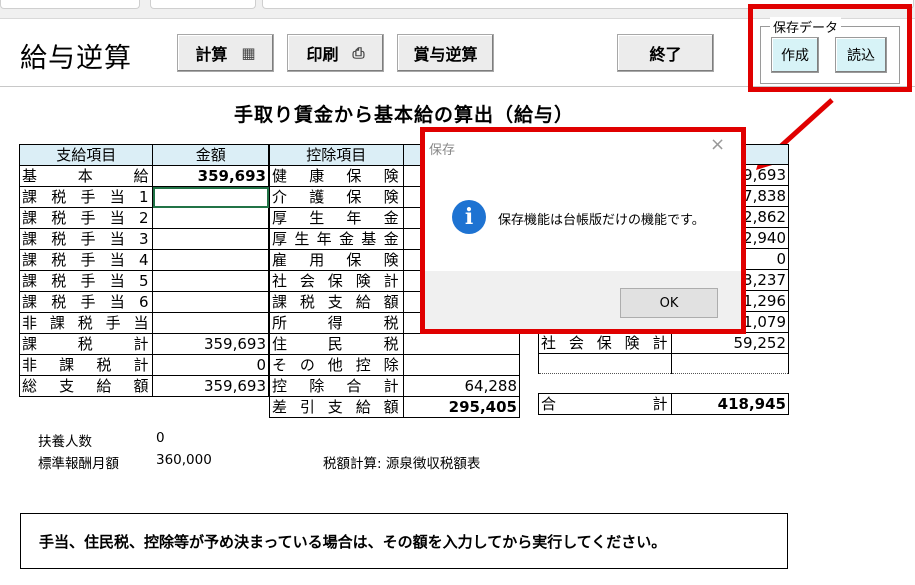  Describe the element at coordinates (65, 442) in the screenshot. I see `dependents-label: 扶養人数` at that location.